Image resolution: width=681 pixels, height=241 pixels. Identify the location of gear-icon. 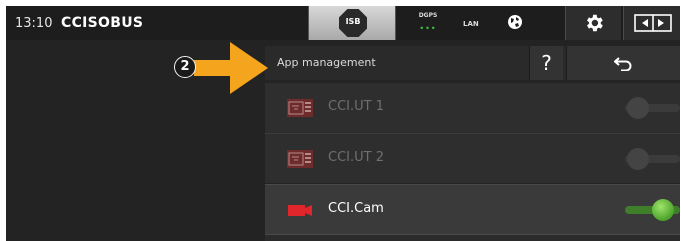
(595, 23).